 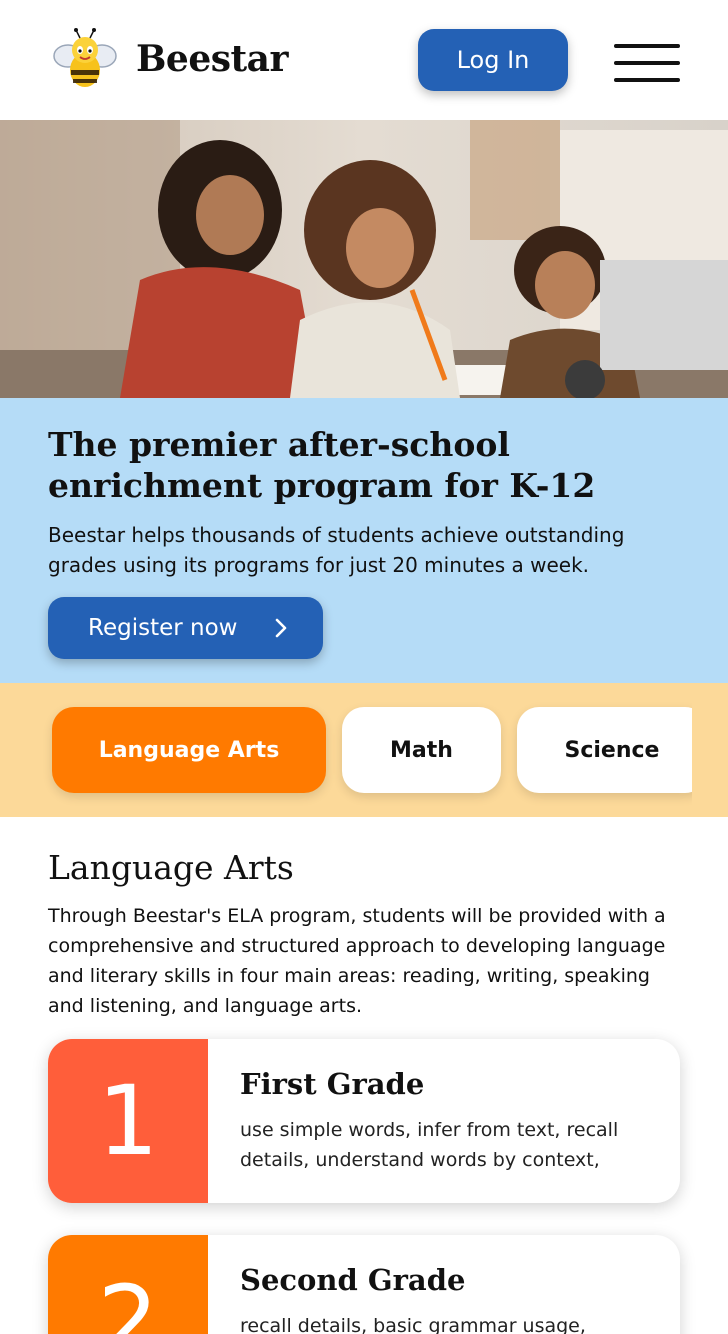 What do you see at coordinates (85, 61) in the screenshot?
I see `bee-logo-icon` at bounding box center [85, 61].